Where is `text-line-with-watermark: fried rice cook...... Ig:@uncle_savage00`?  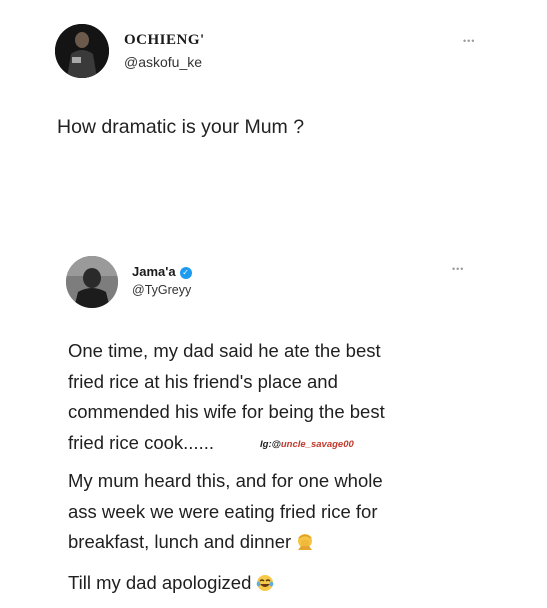 text-line-with-watermark: fried rice cook...... Ig:@uncle_savage00 is located at coordinates (288, 444).